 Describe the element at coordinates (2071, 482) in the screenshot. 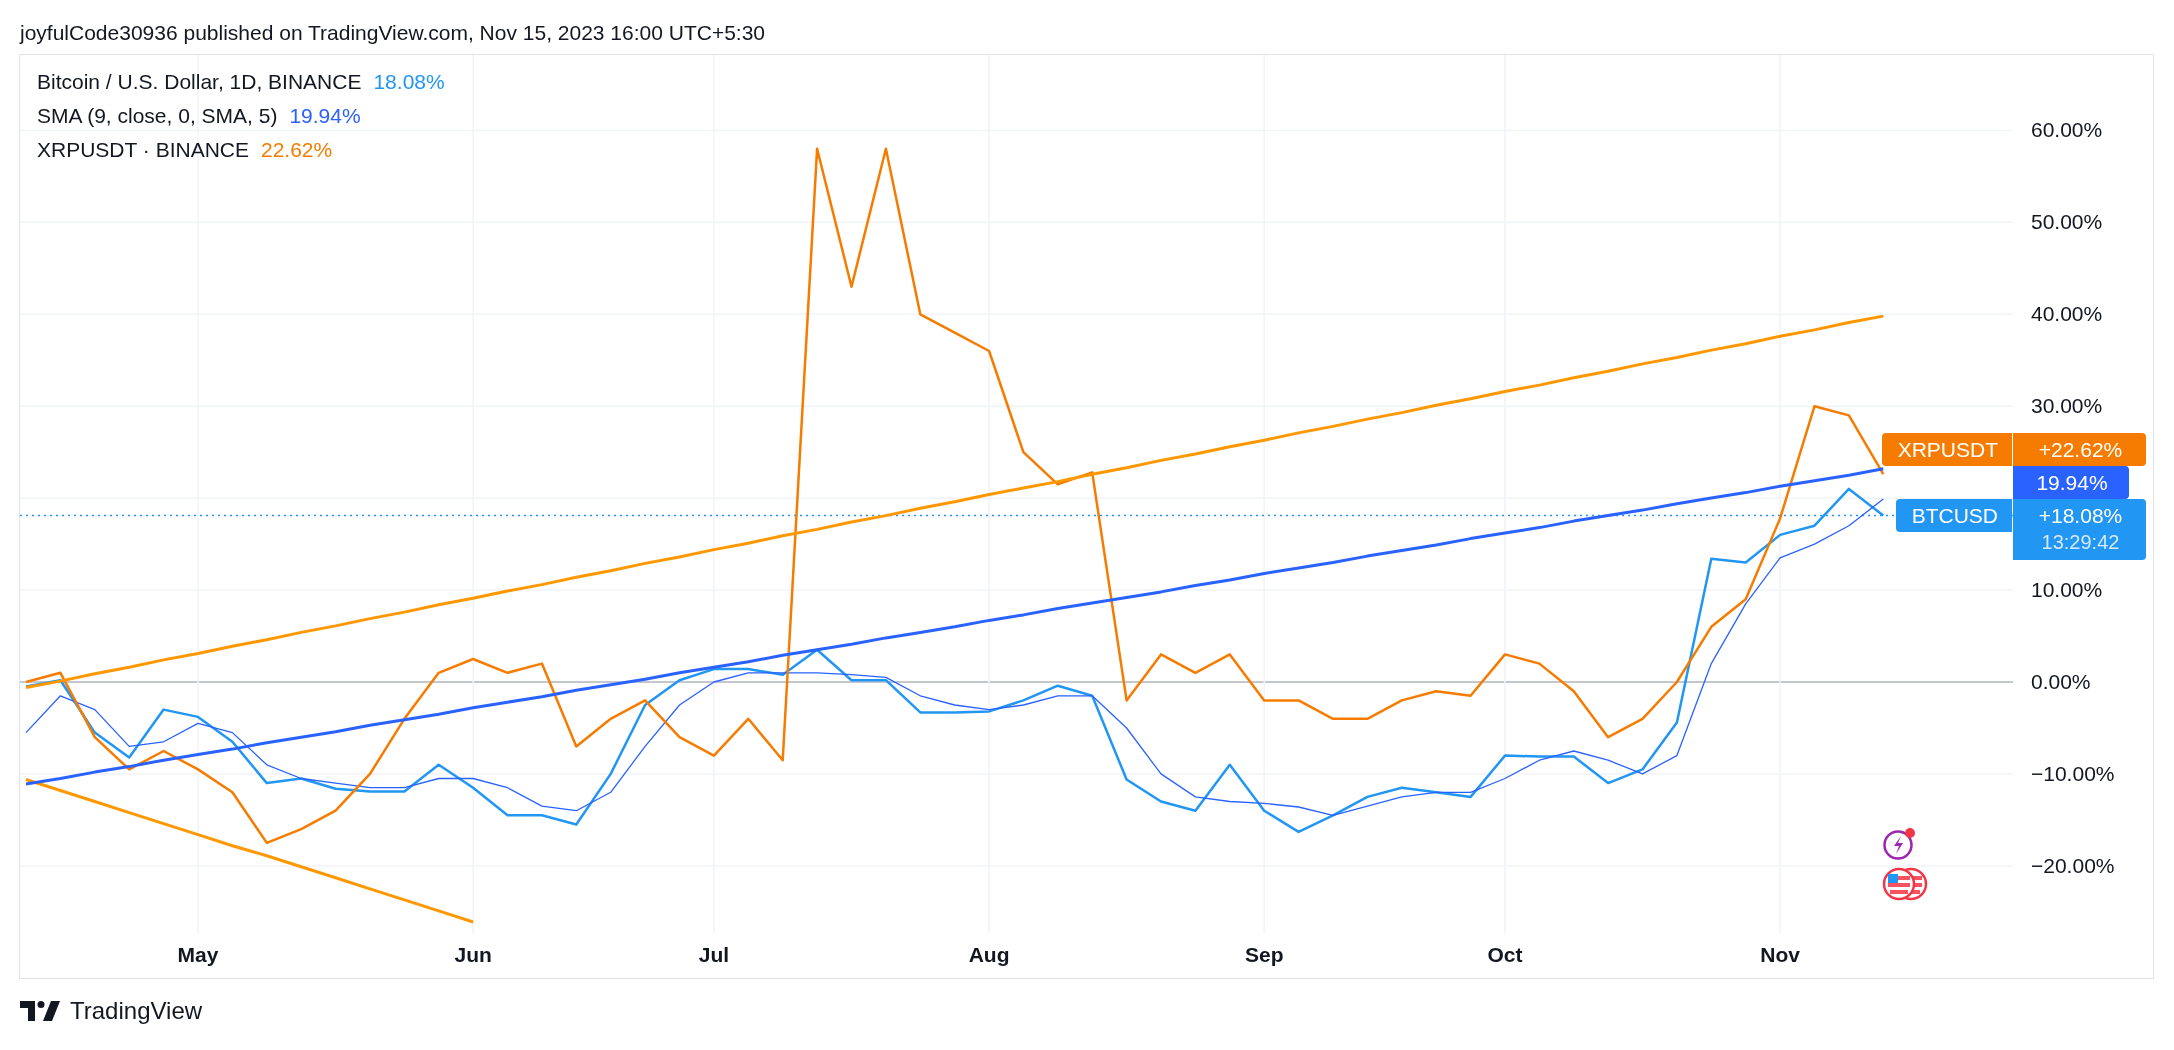

I see `price-badge: 19.94%` at that location.